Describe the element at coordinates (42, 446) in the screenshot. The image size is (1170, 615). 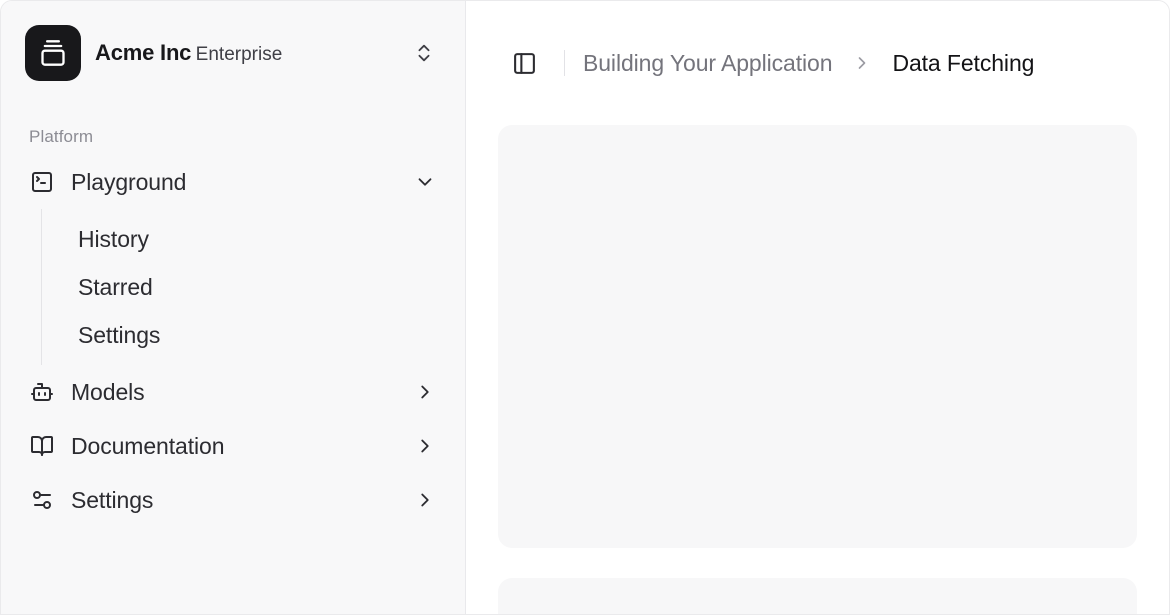
I see `book-open-icon` at that location.